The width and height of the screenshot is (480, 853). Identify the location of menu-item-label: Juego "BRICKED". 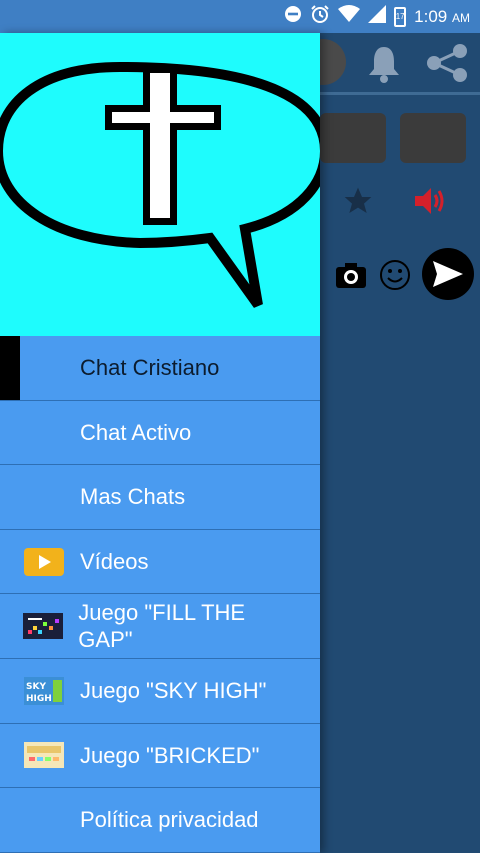
(170, 755).